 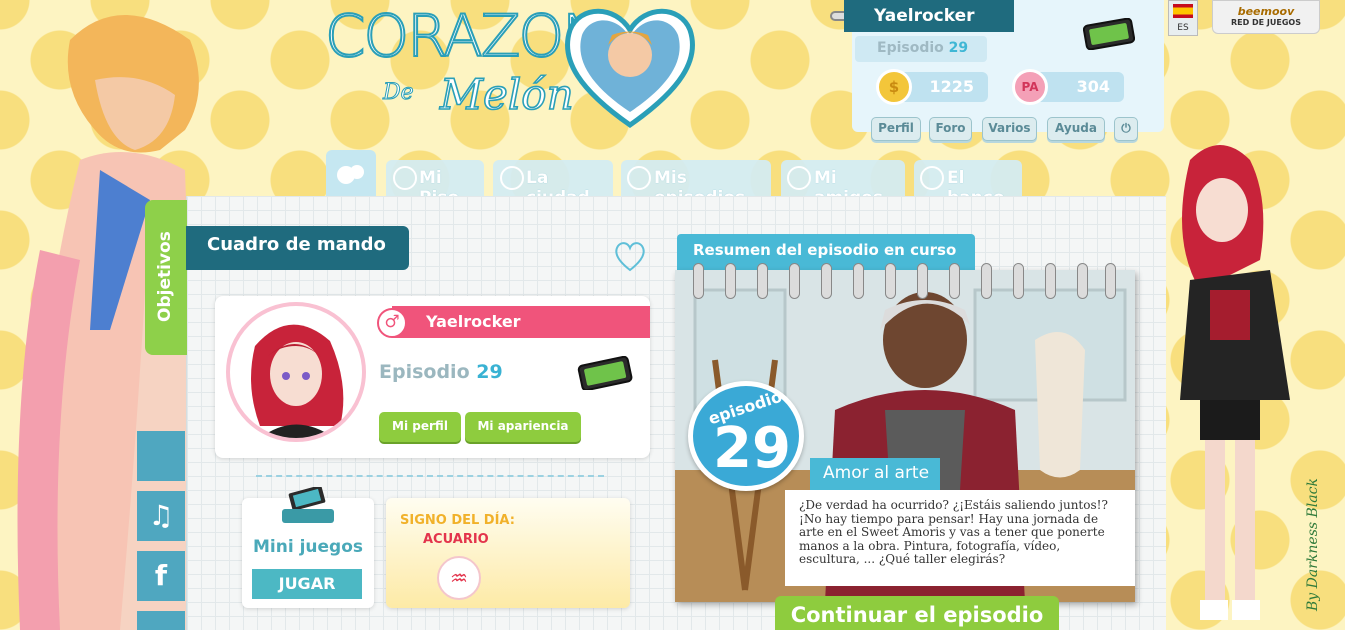 What do you see at coordinates (1030, 87) in the screenshot?
I see `pa-icon: PA` at bounding box center [1030, 87].